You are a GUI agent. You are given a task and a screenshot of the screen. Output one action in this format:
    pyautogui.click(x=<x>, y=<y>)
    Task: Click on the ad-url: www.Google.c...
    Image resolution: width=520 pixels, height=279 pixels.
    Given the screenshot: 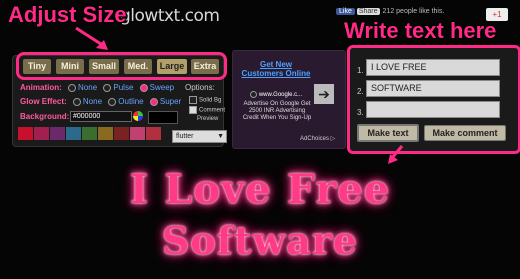 What is the action you would take?
    pyautogui.click(x=276, y=95)
    